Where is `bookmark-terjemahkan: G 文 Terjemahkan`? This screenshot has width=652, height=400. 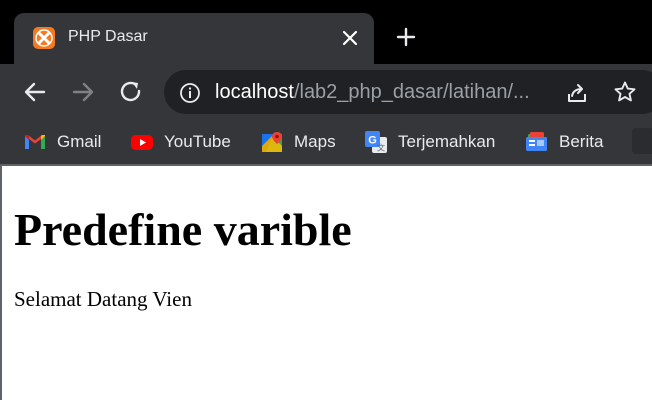 bookmark-terjemahkan: G 文 Terjemahkan is located at coordinates (429, 142).